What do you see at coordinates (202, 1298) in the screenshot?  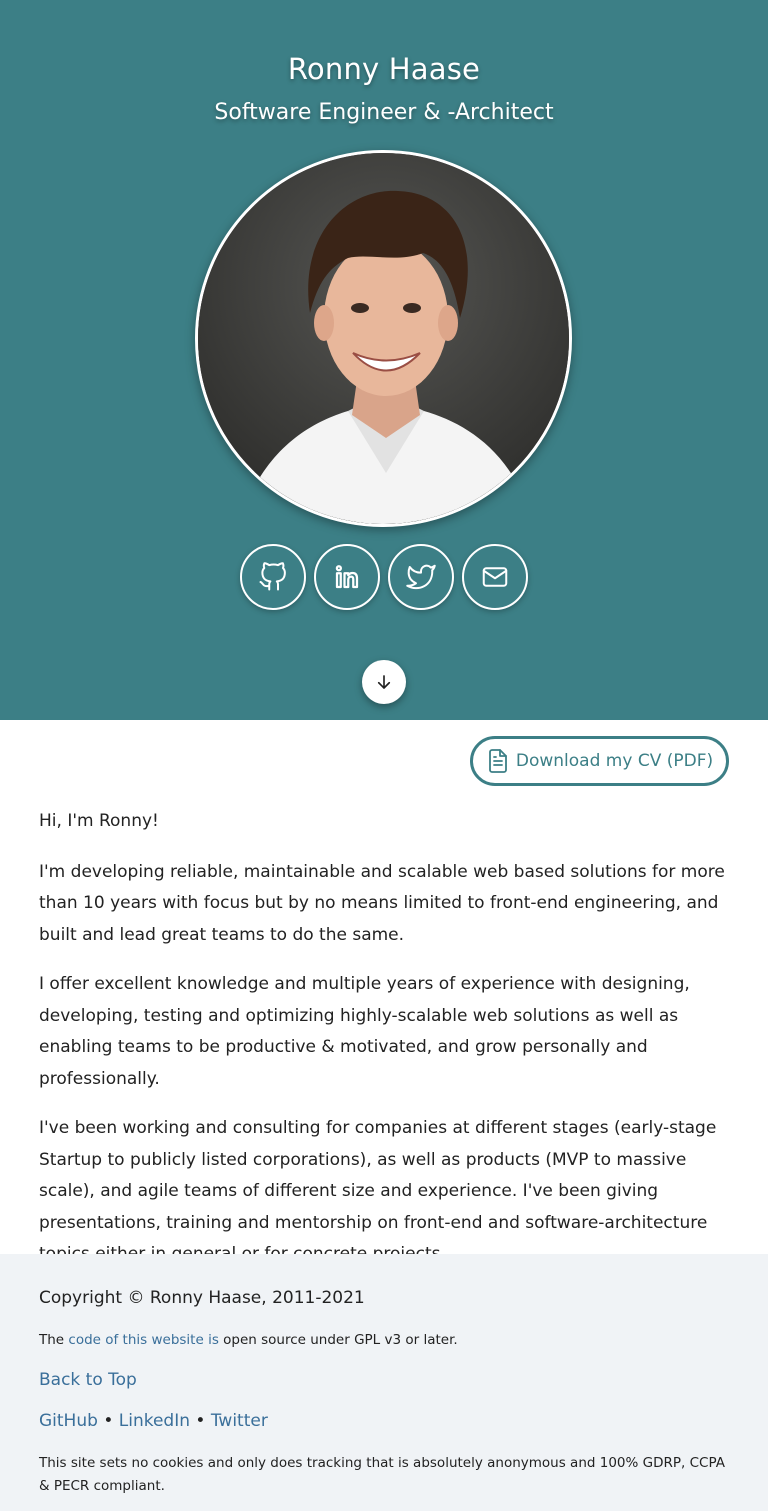 I see `copyright: Copyright © Ronny Haase, 2011-2021` at bounding box center [202, 1298].